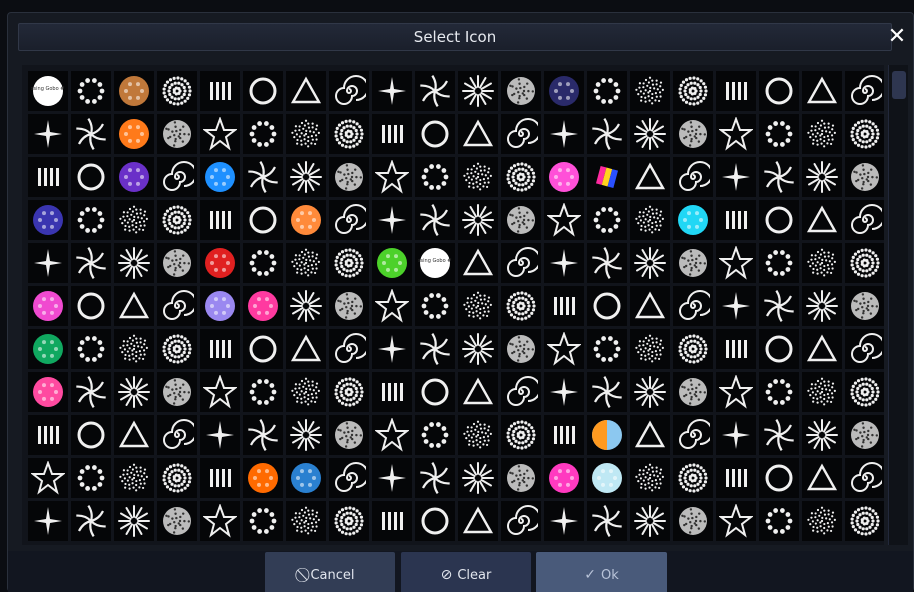 The height and width of the screenshot is (592, 914). What do you see at coordinates (898, 305) in the screenshot?
I see `scrollbar` at bounding box center [898, 305].